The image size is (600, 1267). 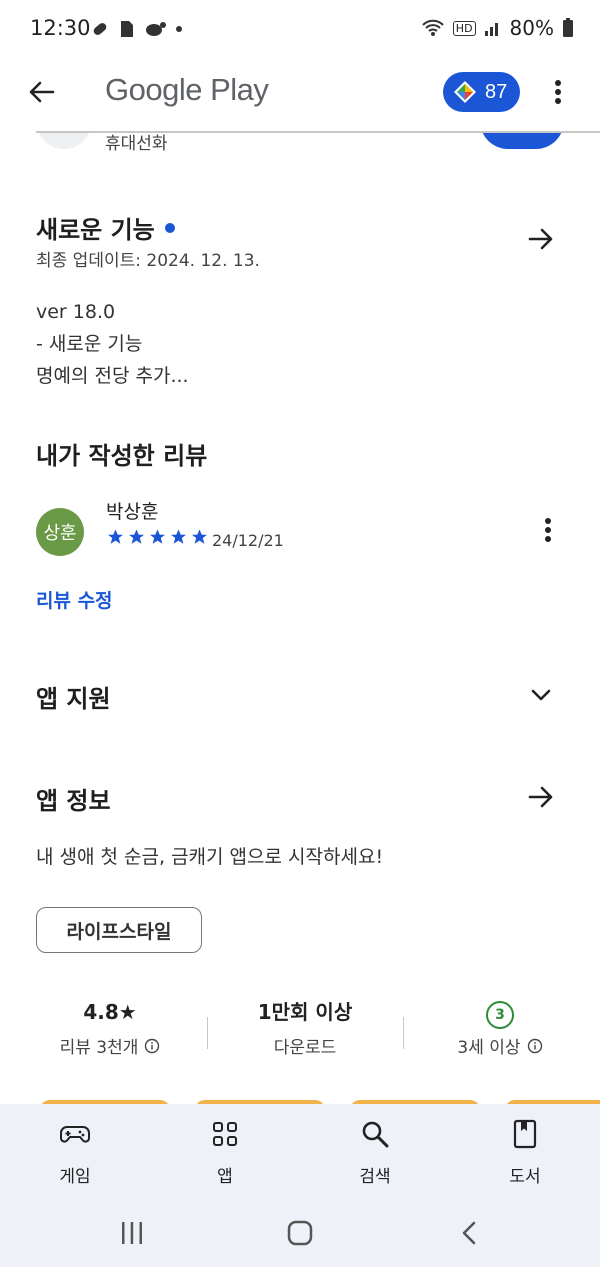 What do you see at coordinates (100, 29) in the screenshot?
I see `pill-notification-icon` at bounding box center [100, 29].